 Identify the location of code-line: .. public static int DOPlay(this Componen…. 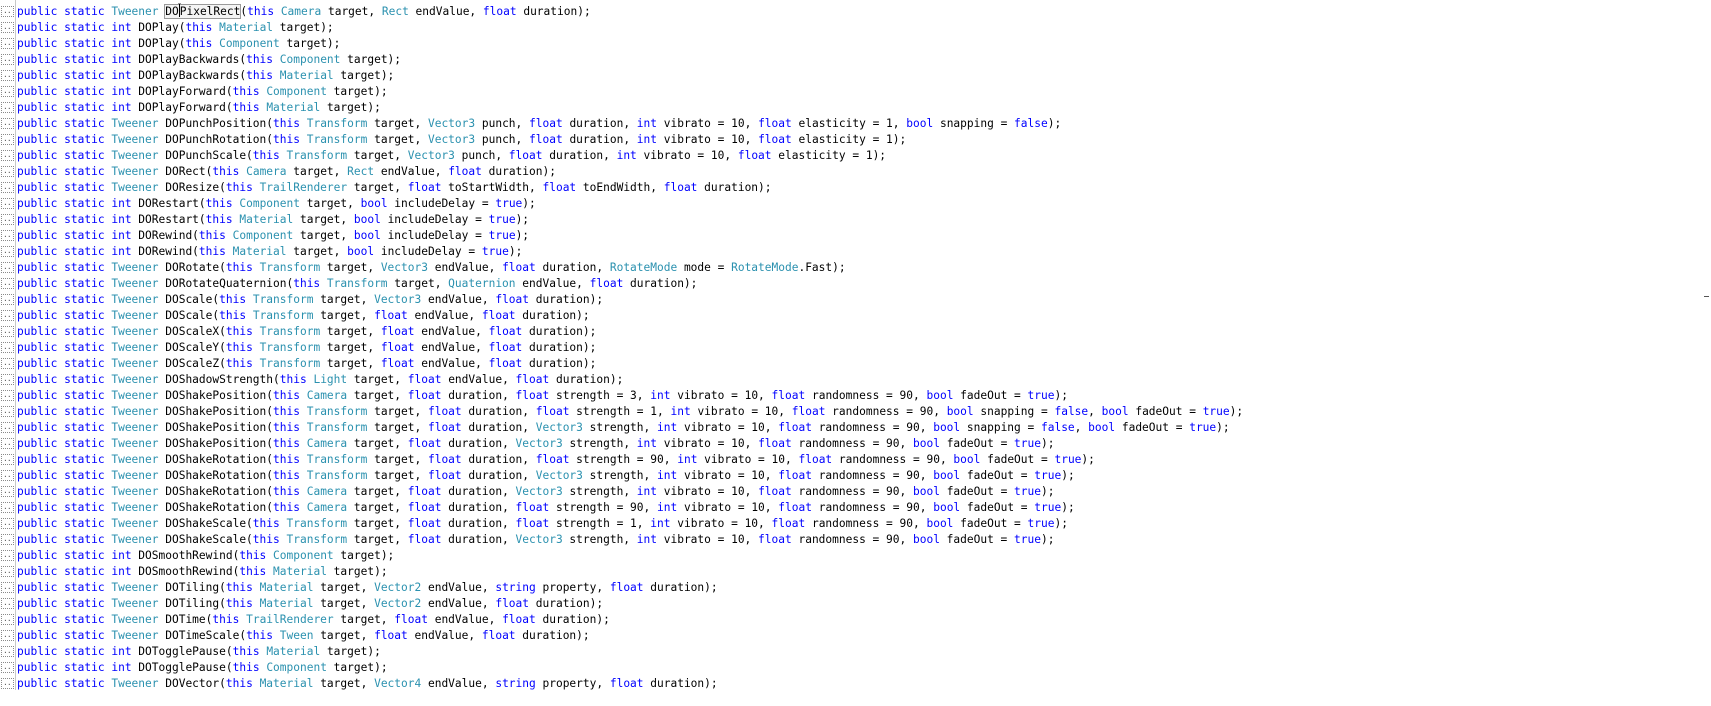
(855, 44).